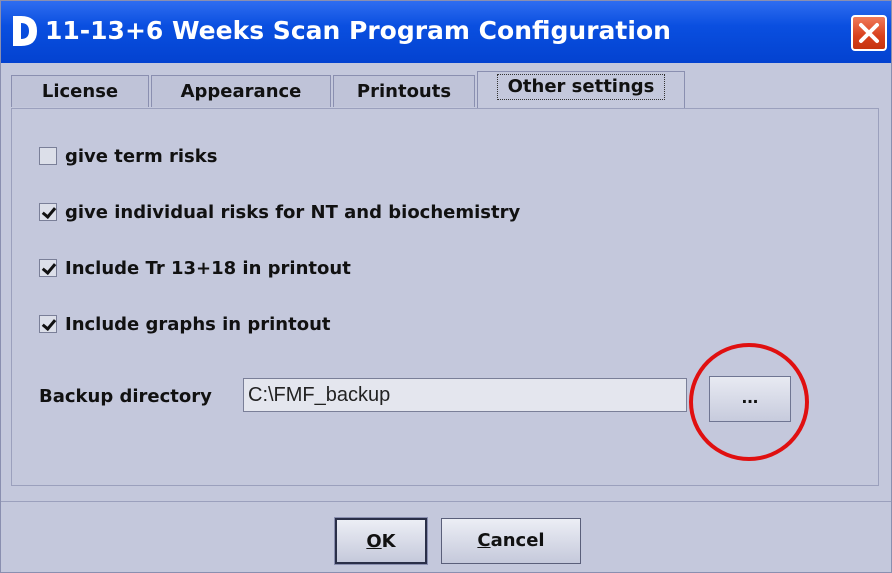 The image size is (892, 573). Describe the element at coordinates (25, 31) in the screenshot. I see `app-logo-icon` at that location.